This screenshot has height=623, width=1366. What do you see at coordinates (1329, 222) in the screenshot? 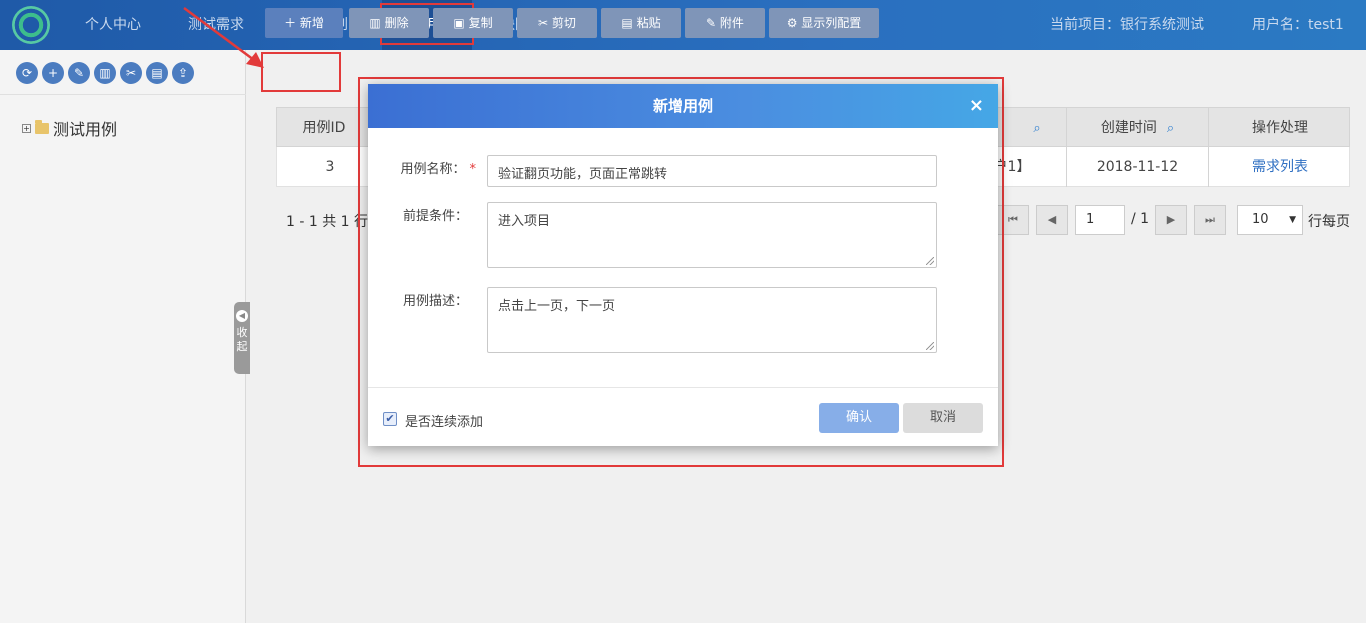
I see `per-page-label: 行每页` at bounding box center [1329, 222].